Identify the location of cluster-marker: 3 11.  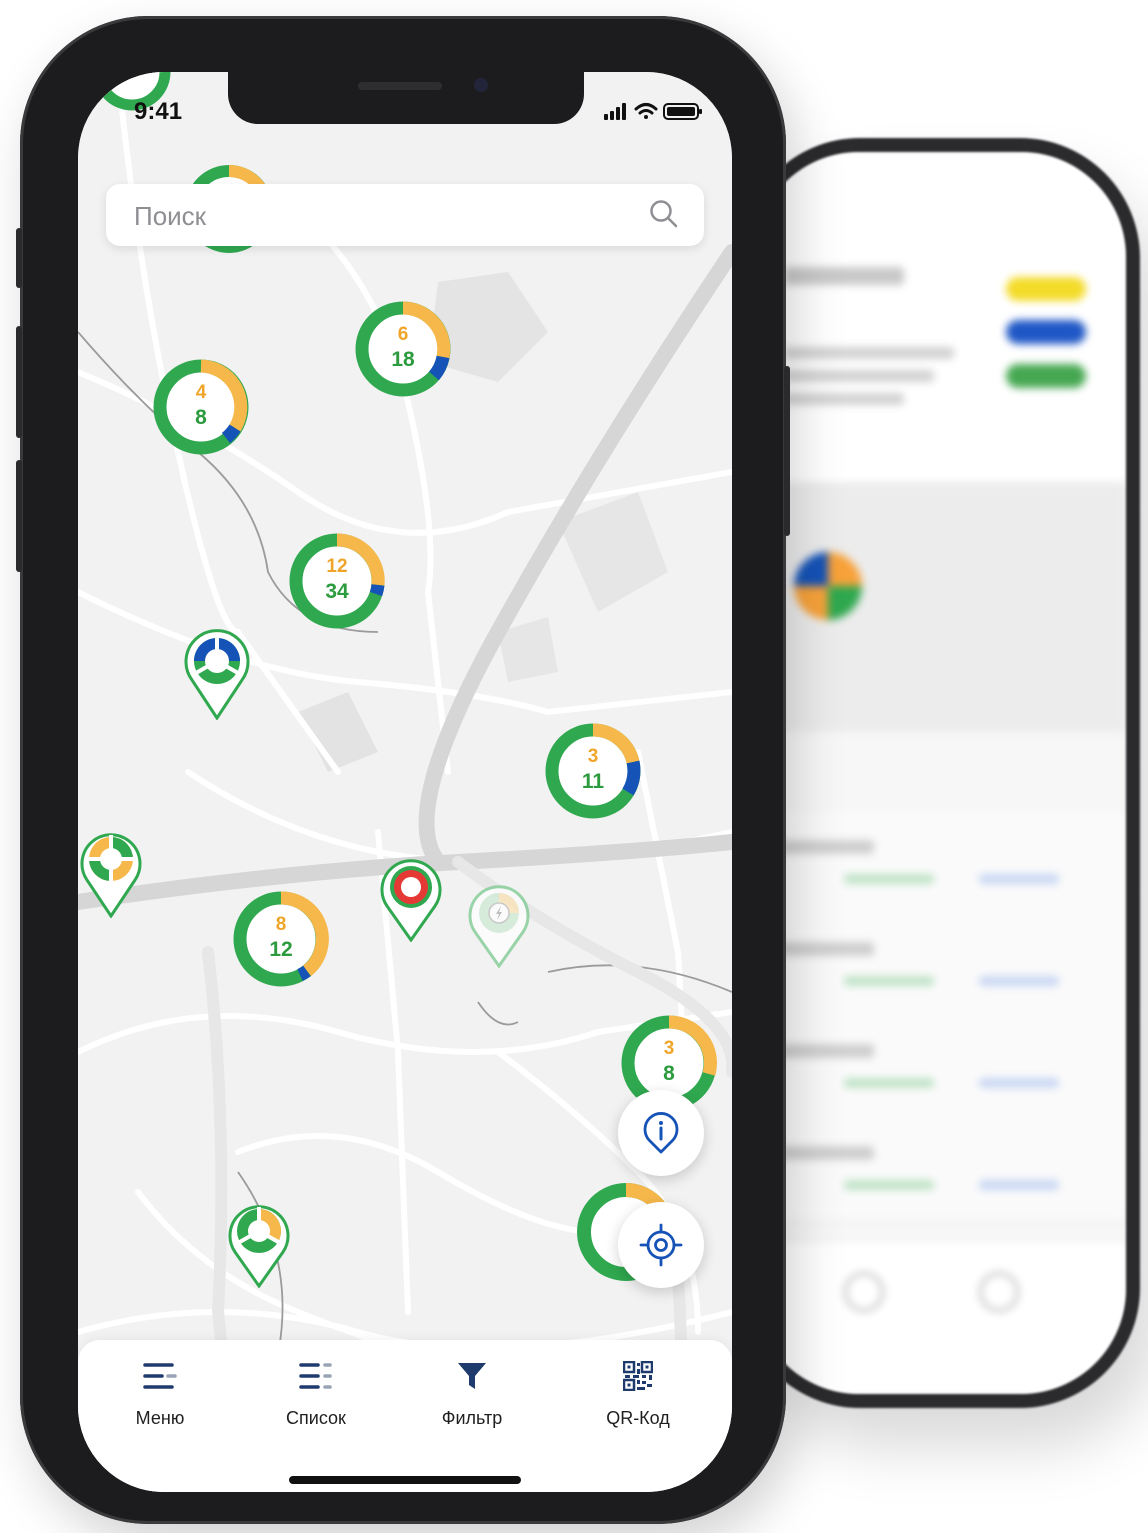
(593, 771).